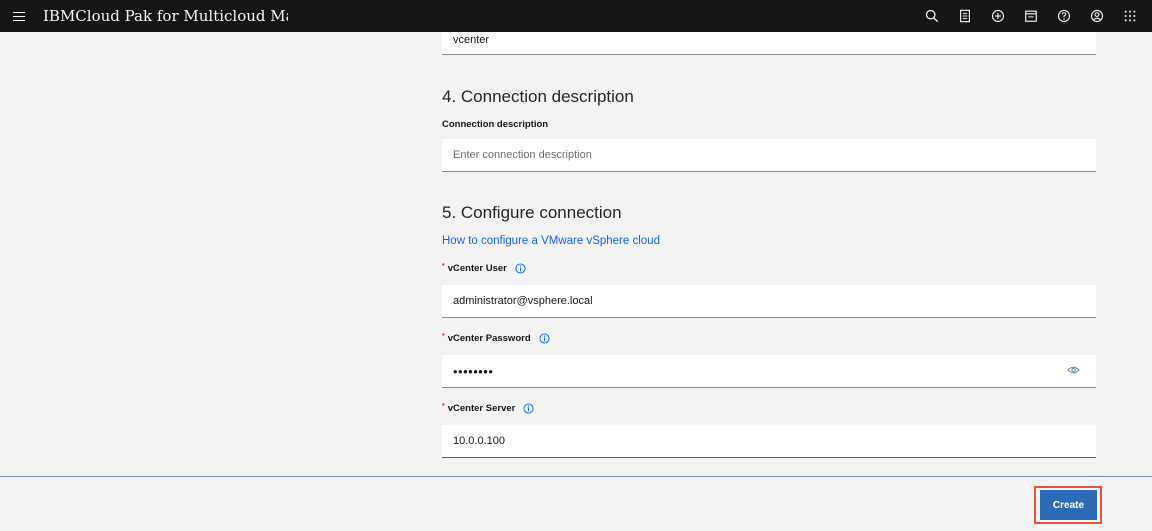 The height and width of the screenshot is (531, 1152). What do you see at coordinates (769, 155) in the screenshot?
I see `connection-description-input: Enter connection description` at bounding box center [769, 155].